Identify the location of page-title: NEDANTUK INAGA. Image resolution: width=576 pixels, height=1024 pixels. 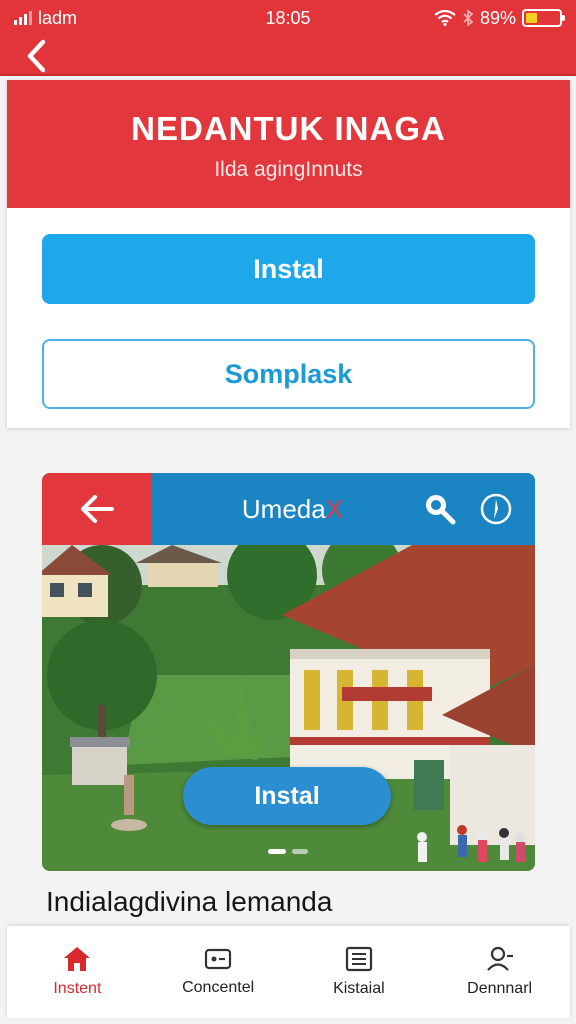
(288, 128).